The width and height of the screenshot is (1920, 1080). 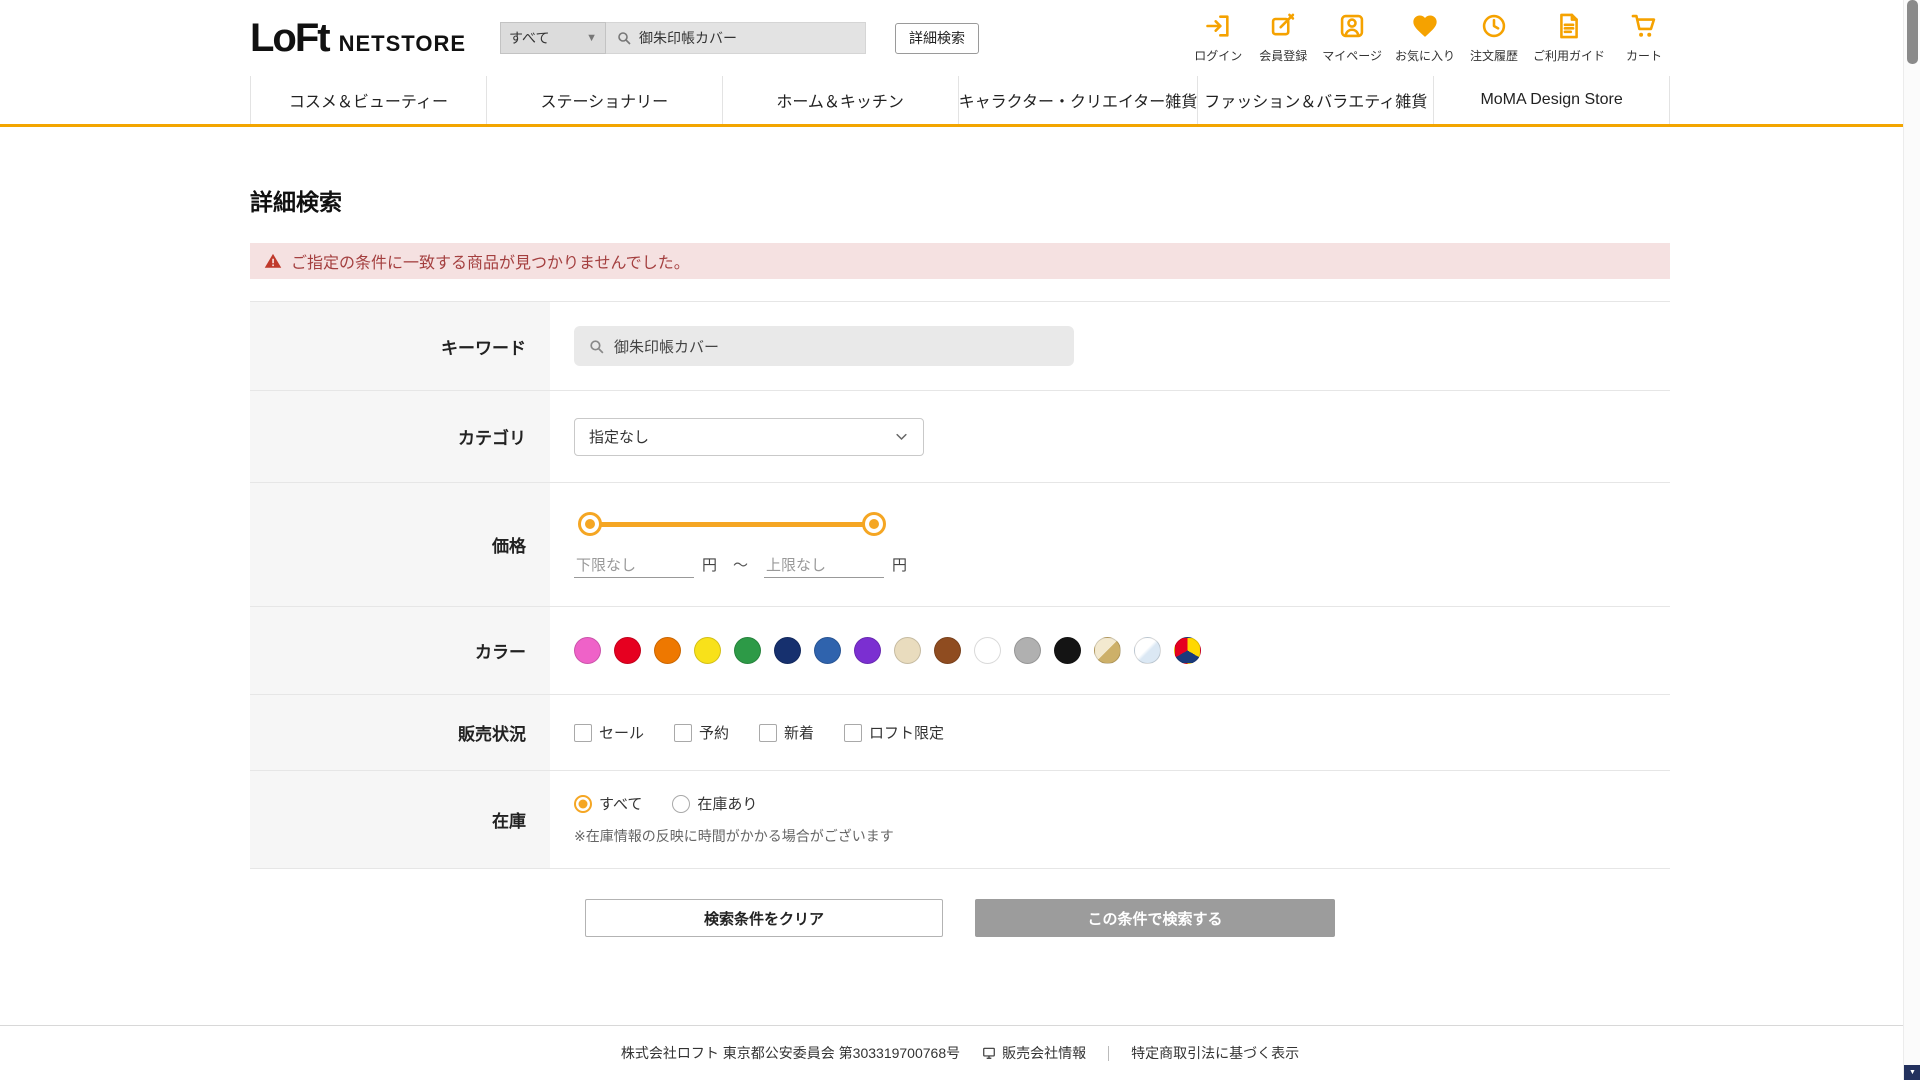 I want to click on user-menu: ログイン 会員登録 マイページ お気に入り 注文履歴 ご利用ガイド カート, so click(x=1431, y=38).